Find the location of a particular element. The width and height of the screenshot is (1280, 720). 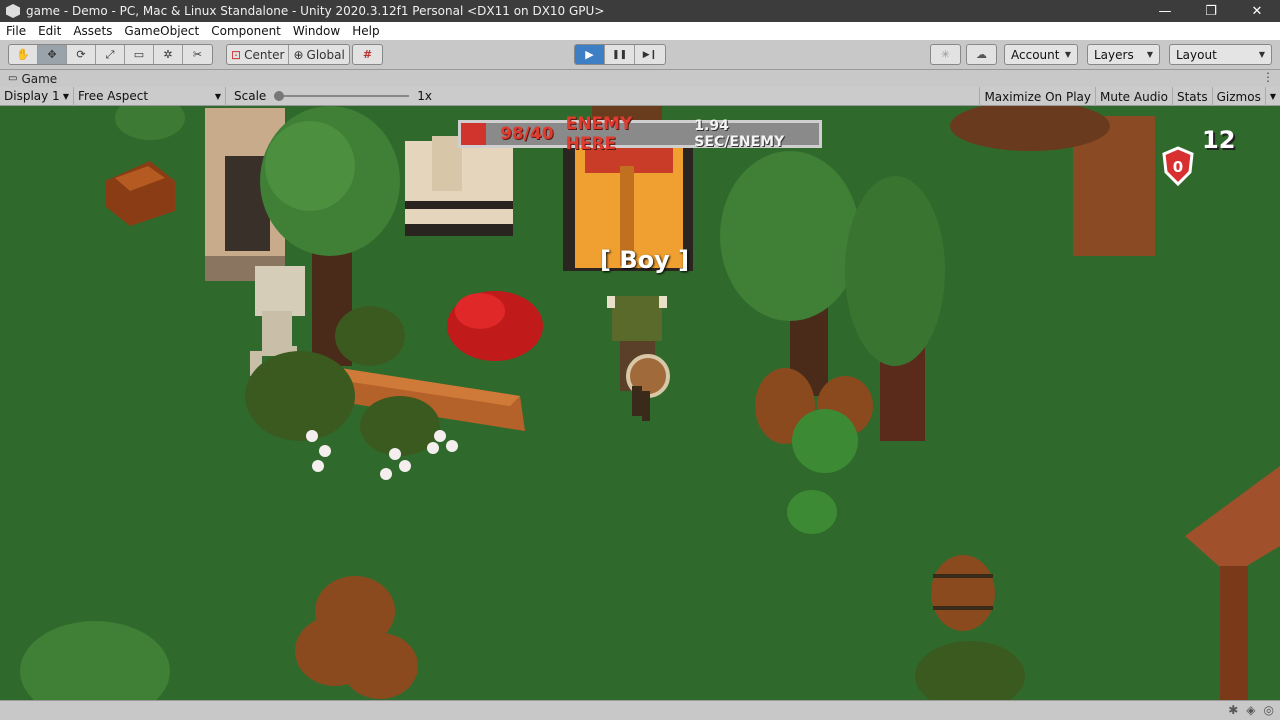

score-counter: 12 is located at coordinates (1219, 140).